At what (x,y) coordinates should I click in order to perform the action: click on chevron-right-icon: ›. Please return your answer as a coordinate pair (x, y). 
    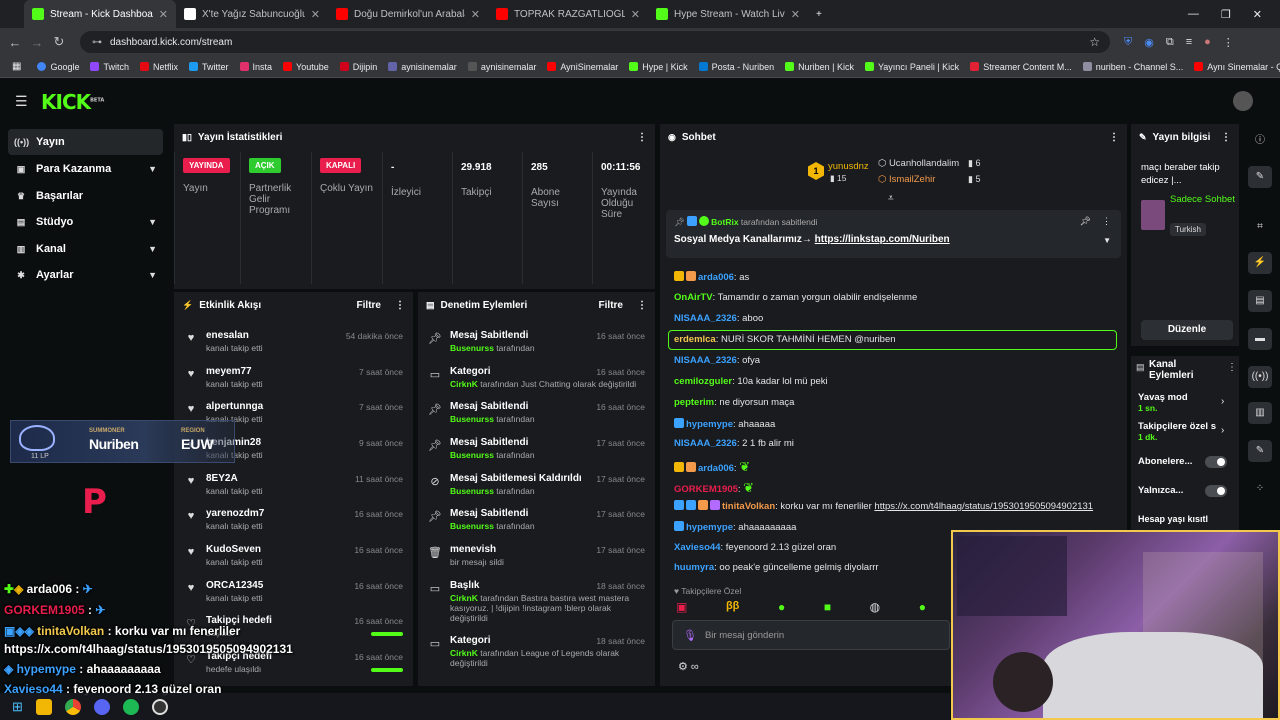
    Looking at the image, I should click on (1222, 430).